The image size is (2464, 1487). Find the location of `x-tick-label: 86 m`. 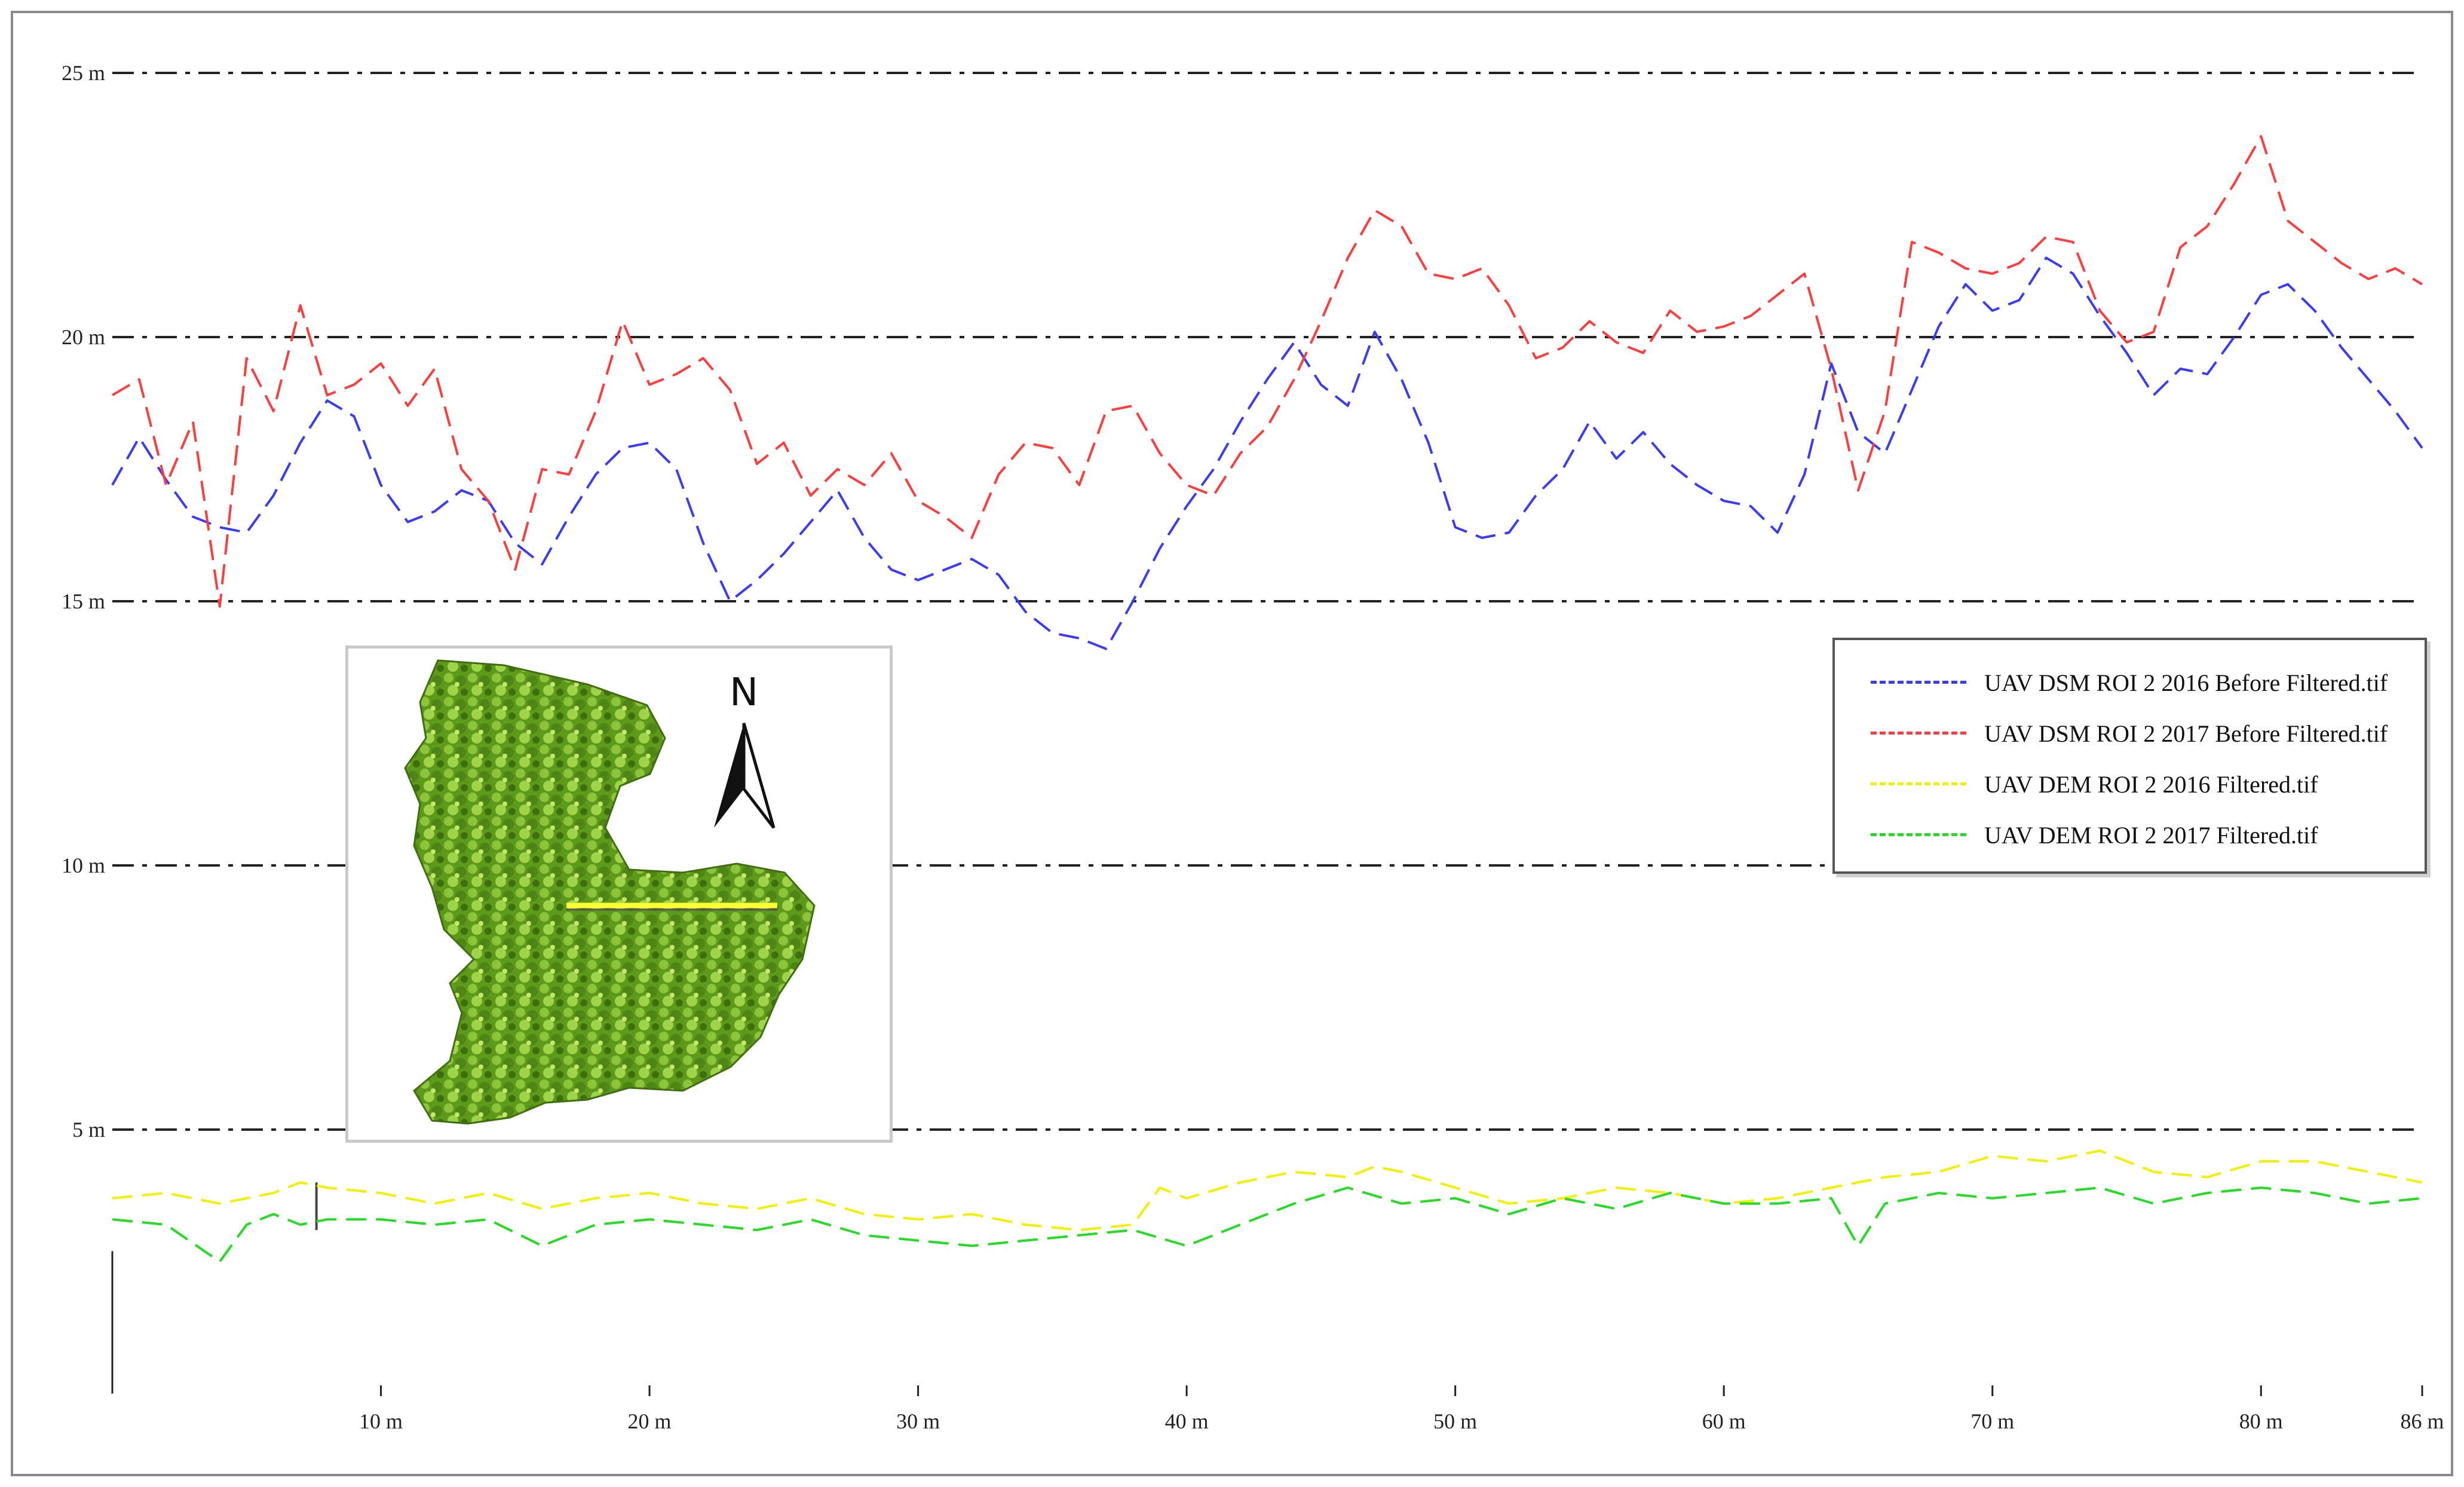

x-tick-label: 86 m is located at coordinates (2422, 1421).